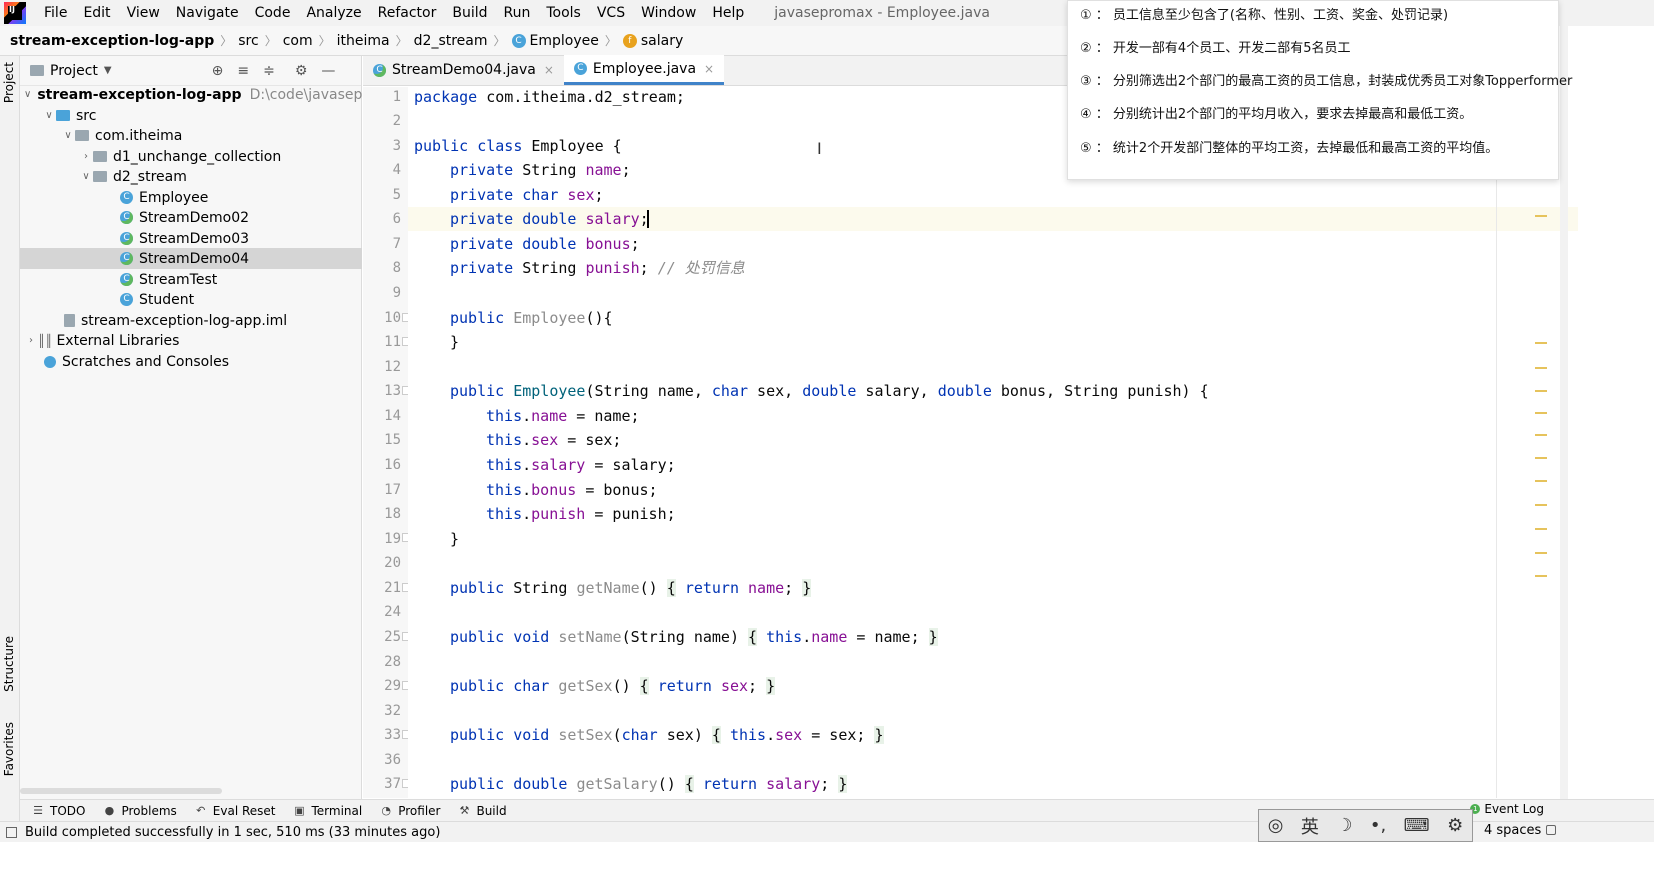 The width and height of the screenshot is (1654, 888). What do you see at coordinates (191, 361) in the screenshot?
I see `tree-item-scratches: Scratches and Consoles` at bounding box center [191, 361].